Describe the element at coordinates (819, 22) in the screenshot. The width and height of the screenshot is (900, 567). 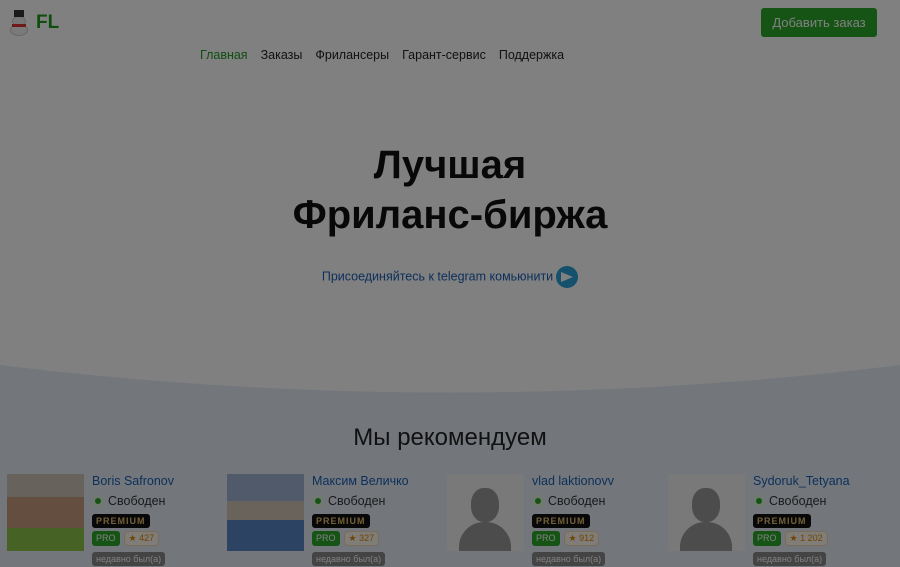
I see `add-order-button: Добавить заказ` at that location.